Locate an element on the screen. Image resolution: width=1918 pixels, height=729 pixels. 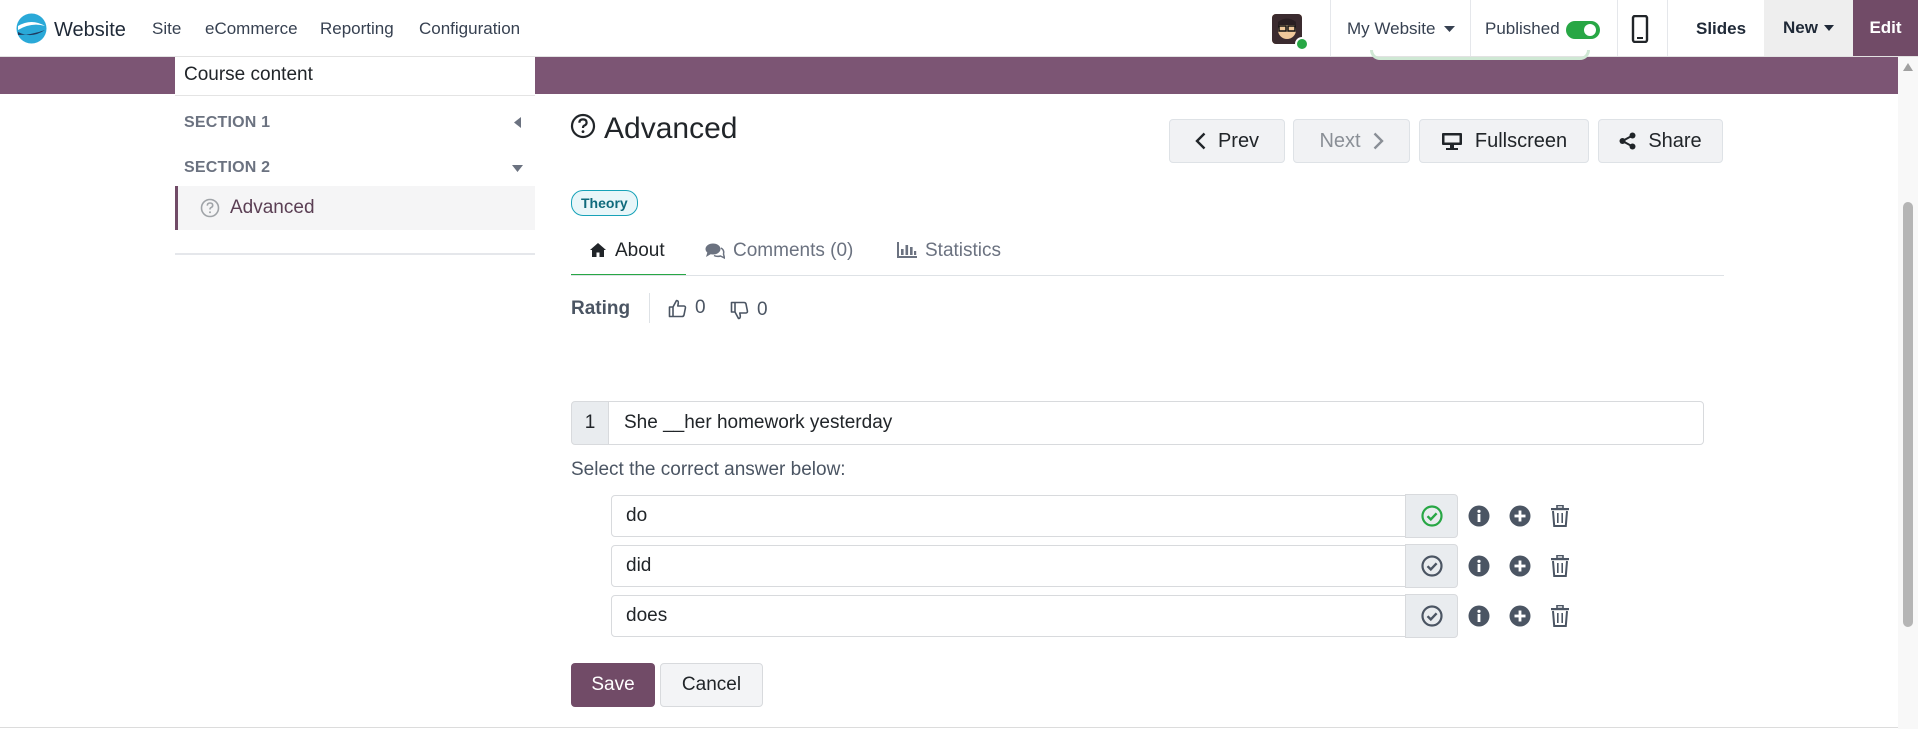
course-content-title: Course content is located at coordinates (248, 74).